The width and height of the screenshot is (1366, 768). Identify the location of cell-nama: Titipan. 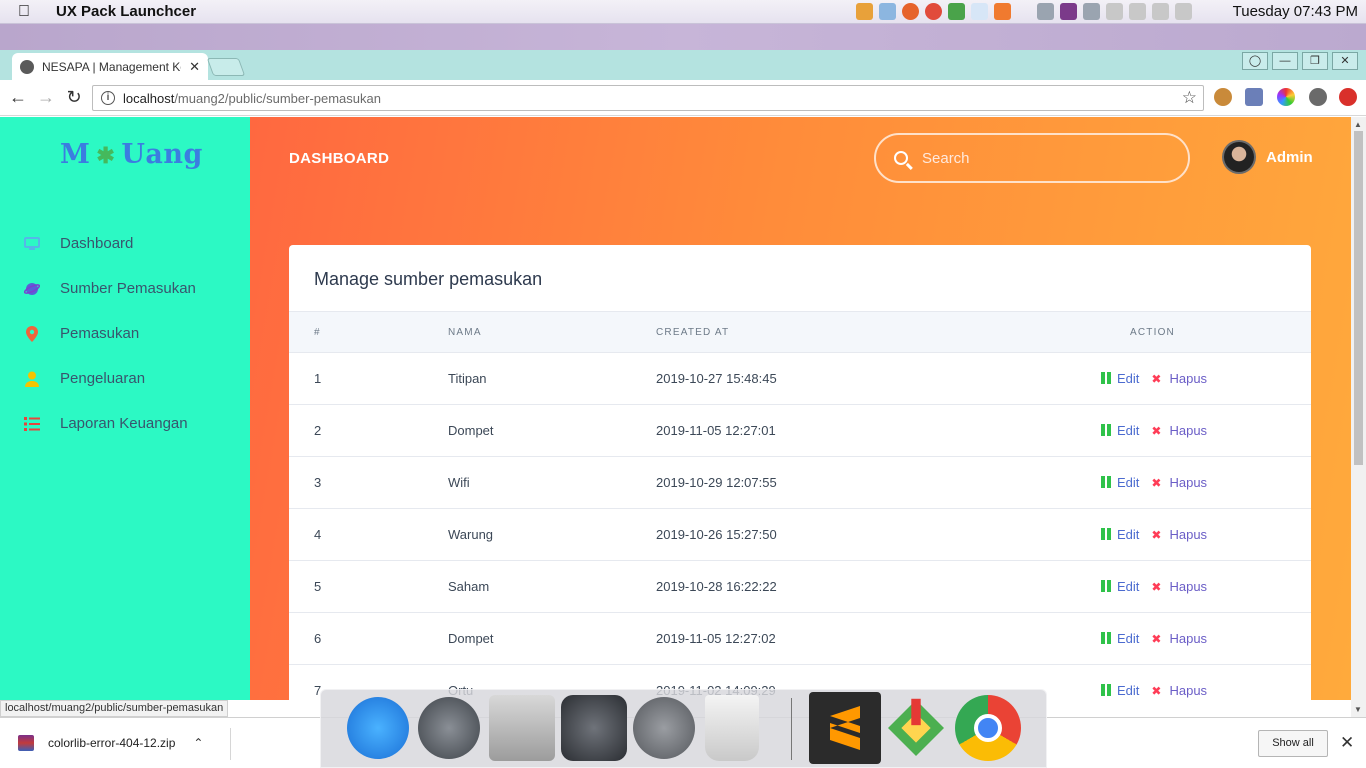
(467, 378).